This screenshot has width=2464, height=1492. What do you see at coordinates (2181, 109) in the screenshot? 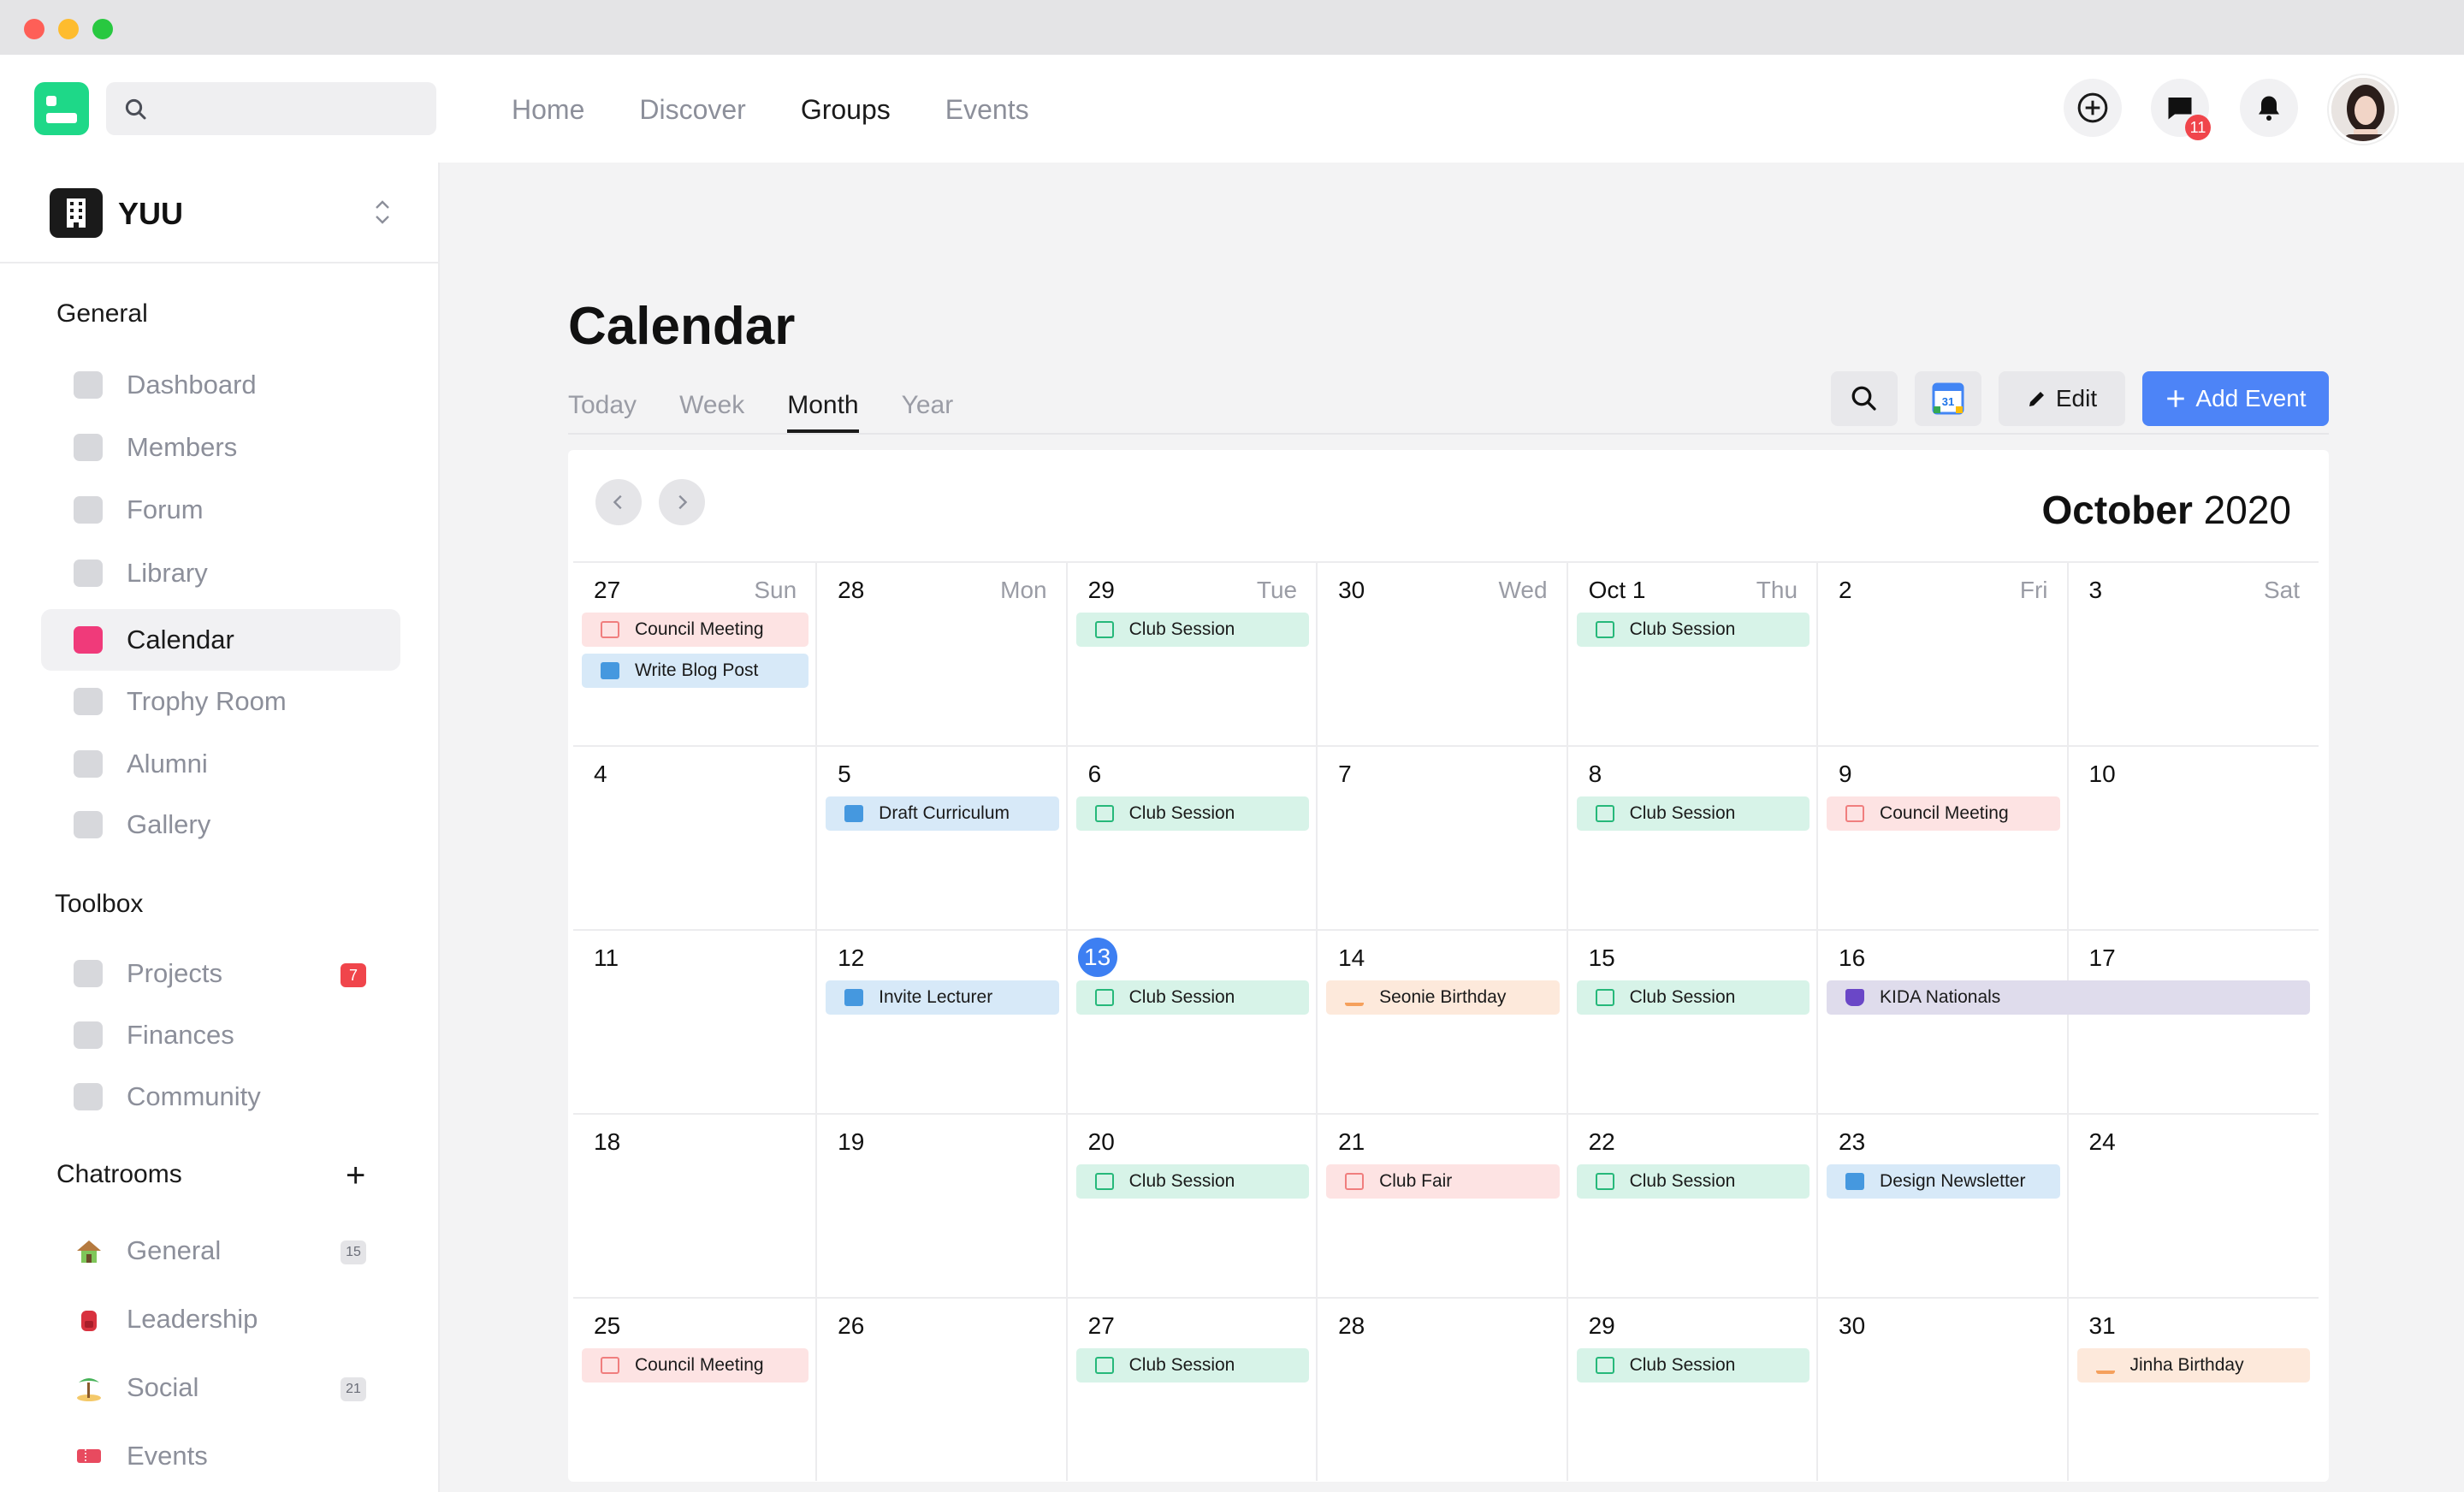
I see `messages-button: 11` at bounding box center [2181, 109].